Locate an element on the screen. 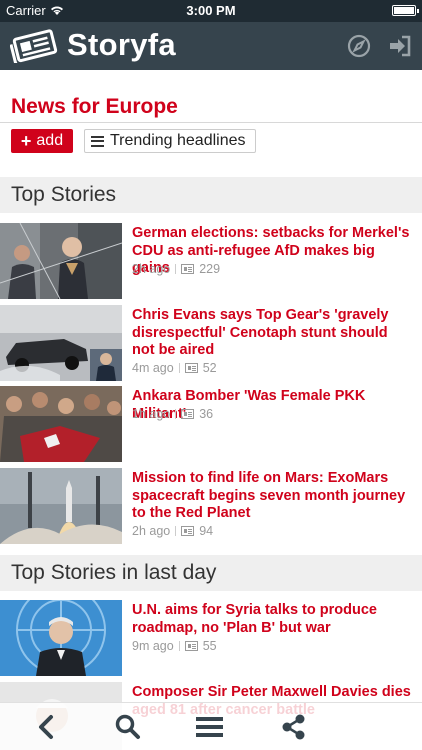 The image size is (422, 750). plus-icon: + is located at coordinates (26, 141).